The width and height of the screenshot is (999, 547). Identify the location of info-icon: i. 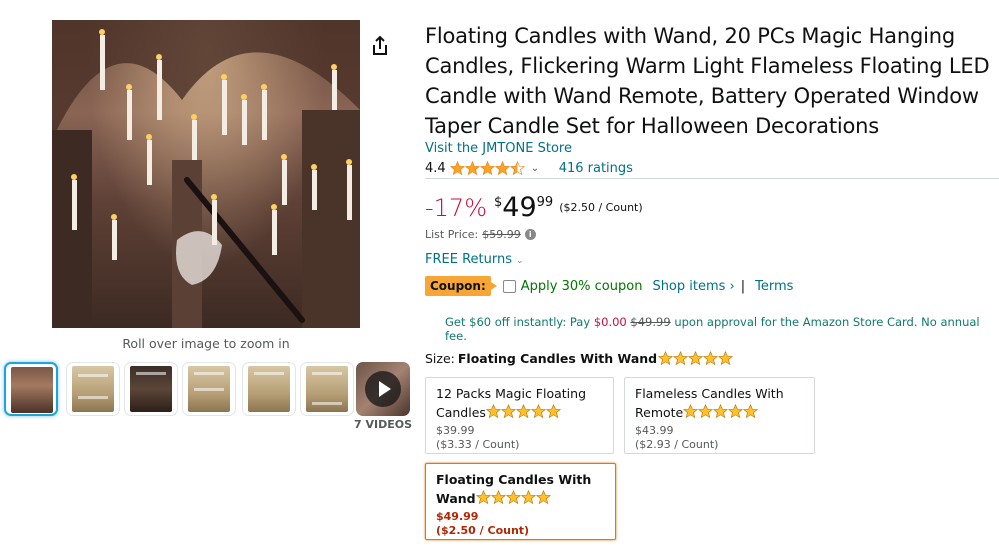
(530, 234).